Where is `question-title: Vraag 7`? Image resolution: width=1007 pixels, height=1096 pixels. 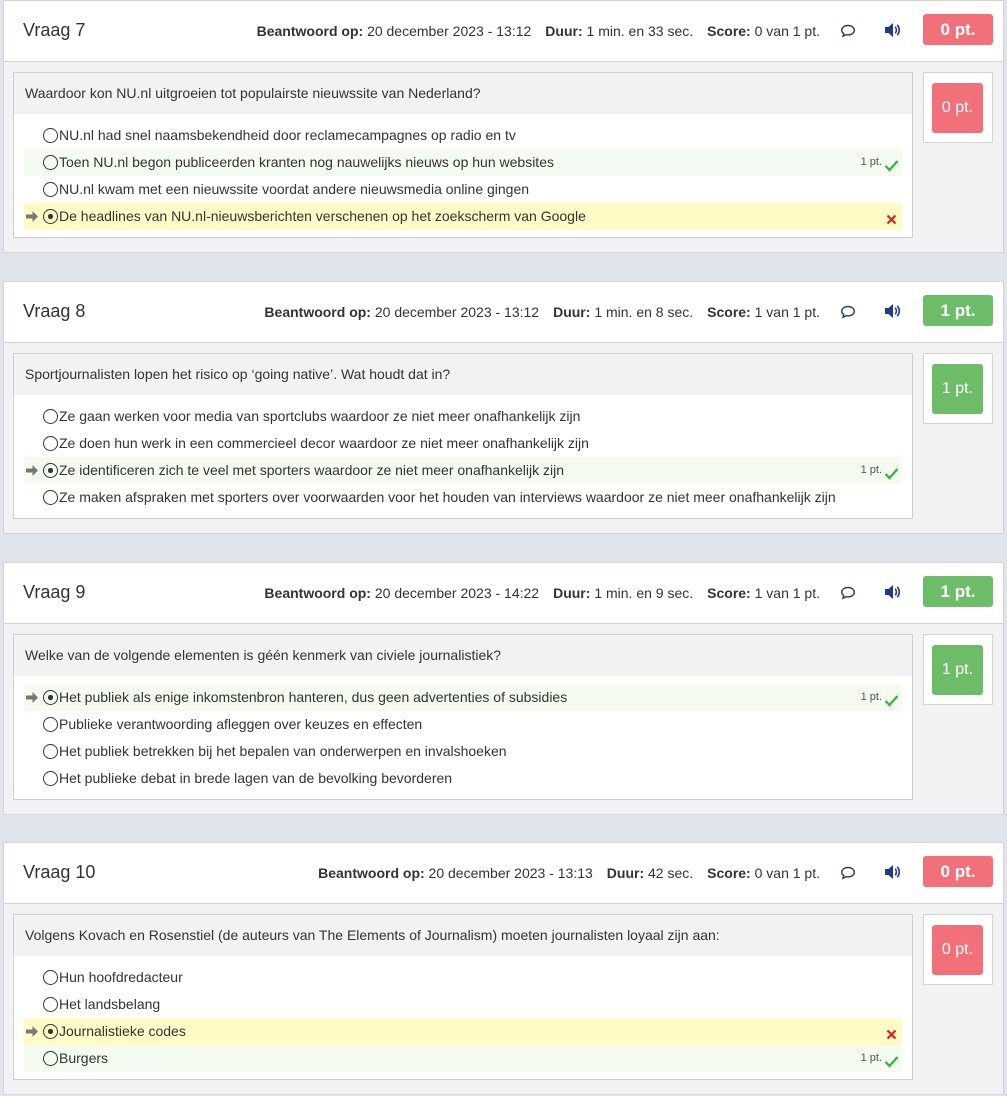 question-title: Vraag 7 is located at coordinates (54, 30).